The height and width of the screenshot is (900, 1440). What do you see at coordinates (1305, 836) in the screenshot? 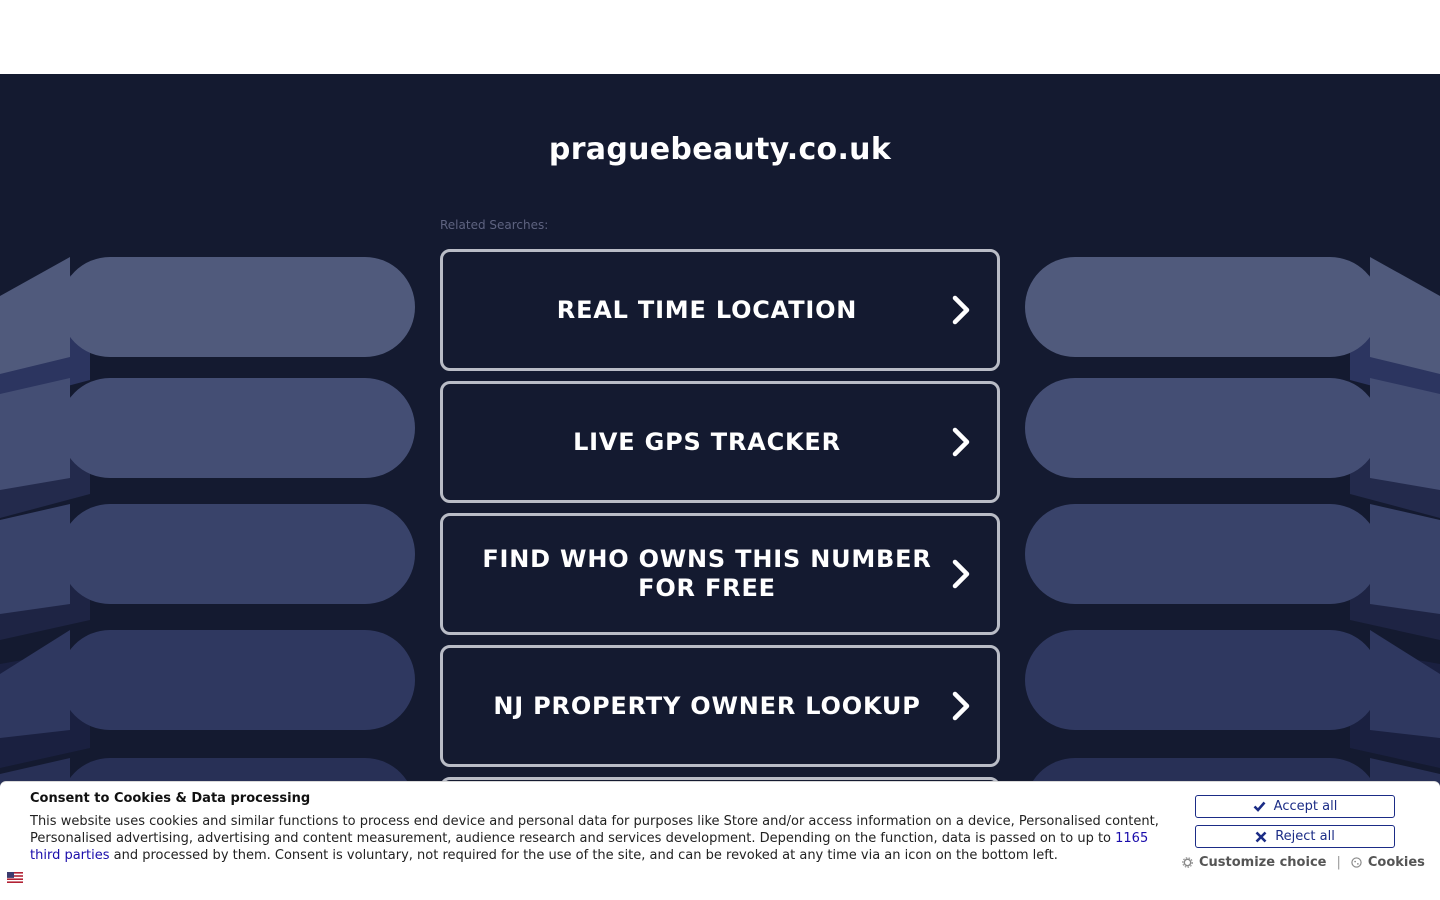
I see `reject-all-label: Reject all` at bounding box center [1305, 836].